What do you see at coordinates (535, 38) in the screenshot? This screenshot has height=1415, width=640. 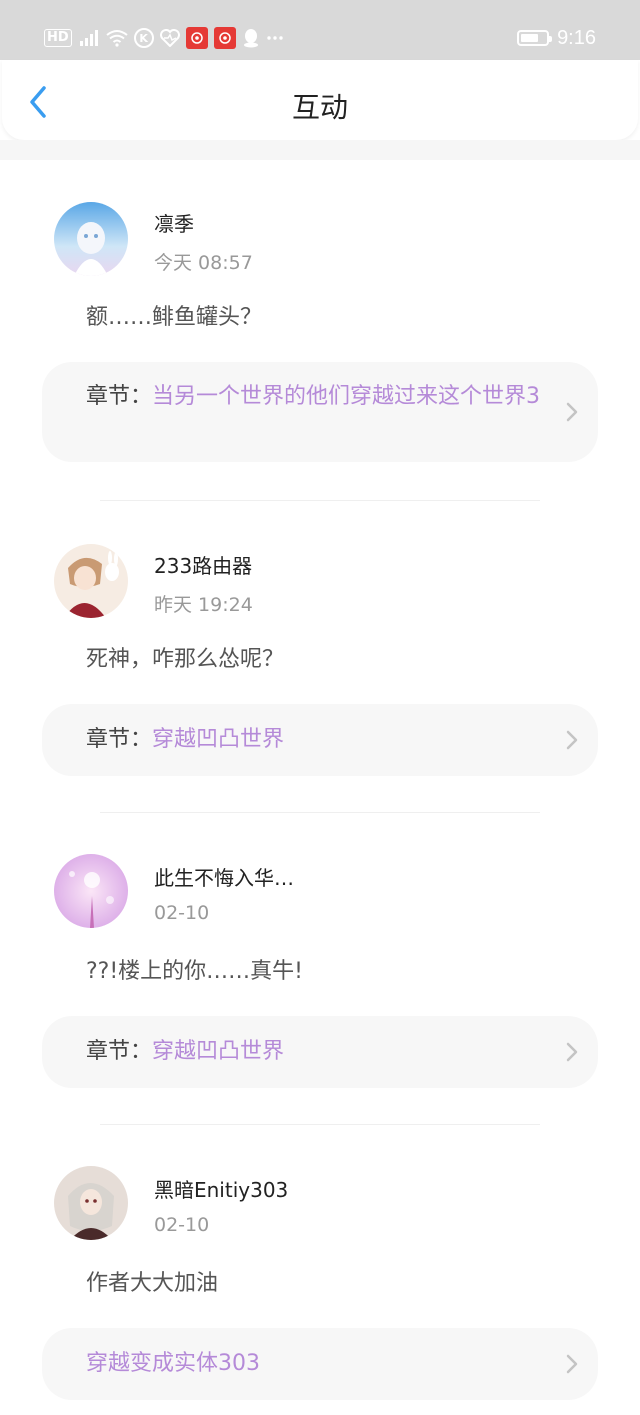 I see `battery-icon` at bounding box center [535, 38].